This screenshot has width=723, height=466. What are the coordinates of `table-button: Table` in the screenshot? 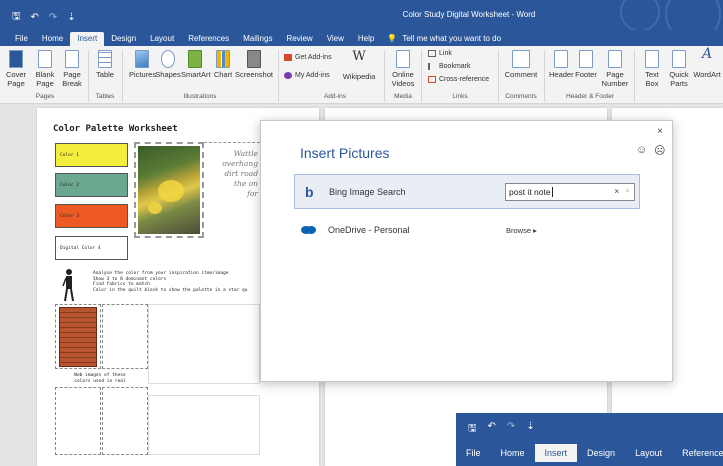 It's located at (105, 64).